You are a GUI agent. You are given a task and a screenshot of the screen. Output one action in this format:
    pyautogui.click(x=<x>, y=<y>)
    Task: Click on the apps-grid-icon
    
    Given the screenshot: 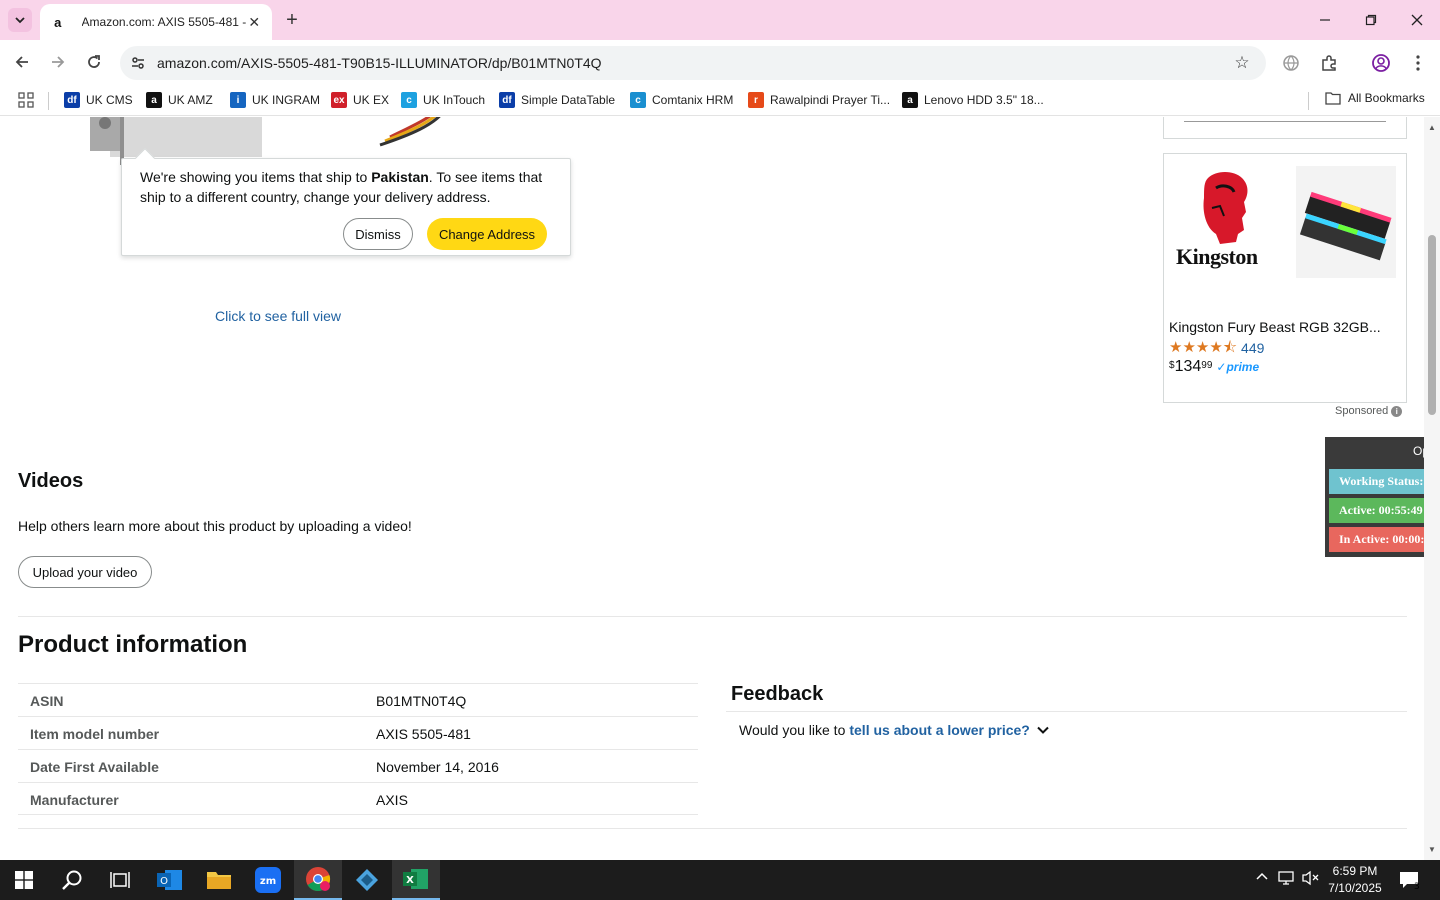 What is the action you would take?
    pyautogui.click(x=26, y=100)
    